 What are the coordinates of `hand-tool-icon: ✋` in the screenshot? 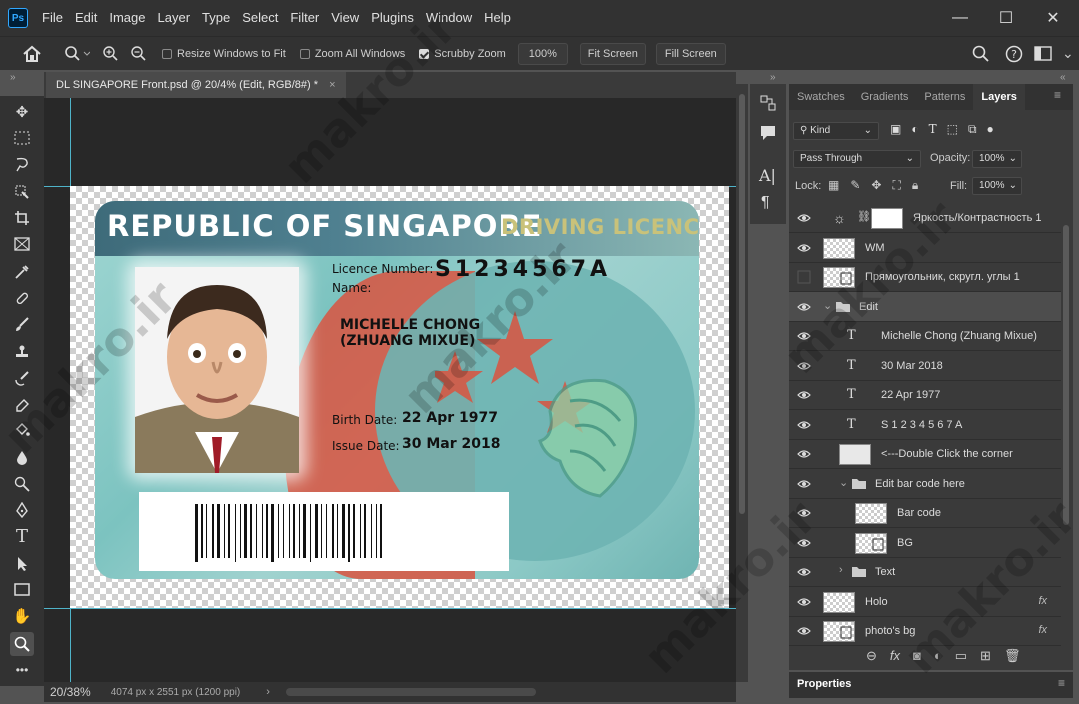 It's located at (22, 616).